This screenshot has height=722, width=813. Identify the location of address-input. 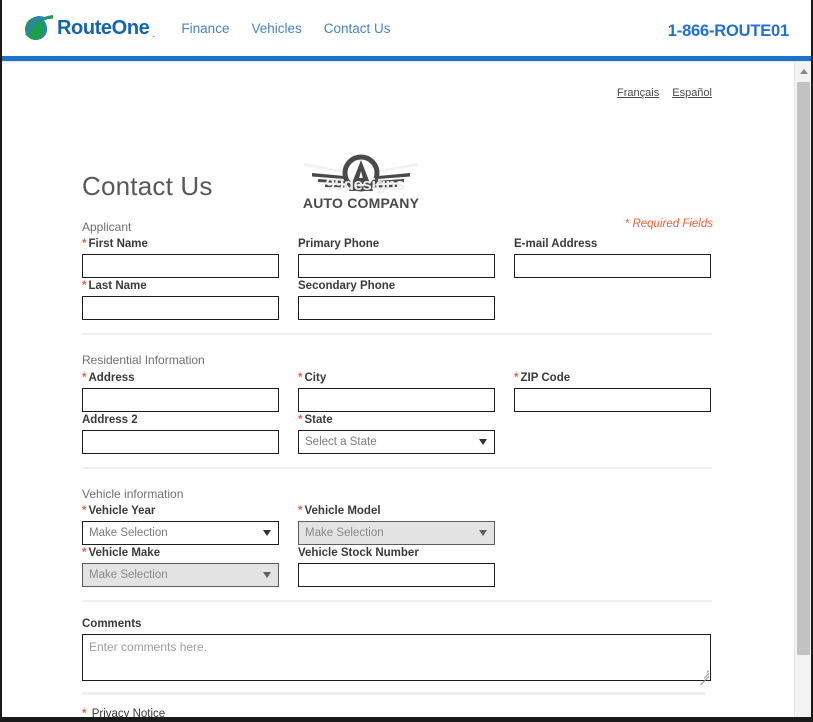
(180, 400).